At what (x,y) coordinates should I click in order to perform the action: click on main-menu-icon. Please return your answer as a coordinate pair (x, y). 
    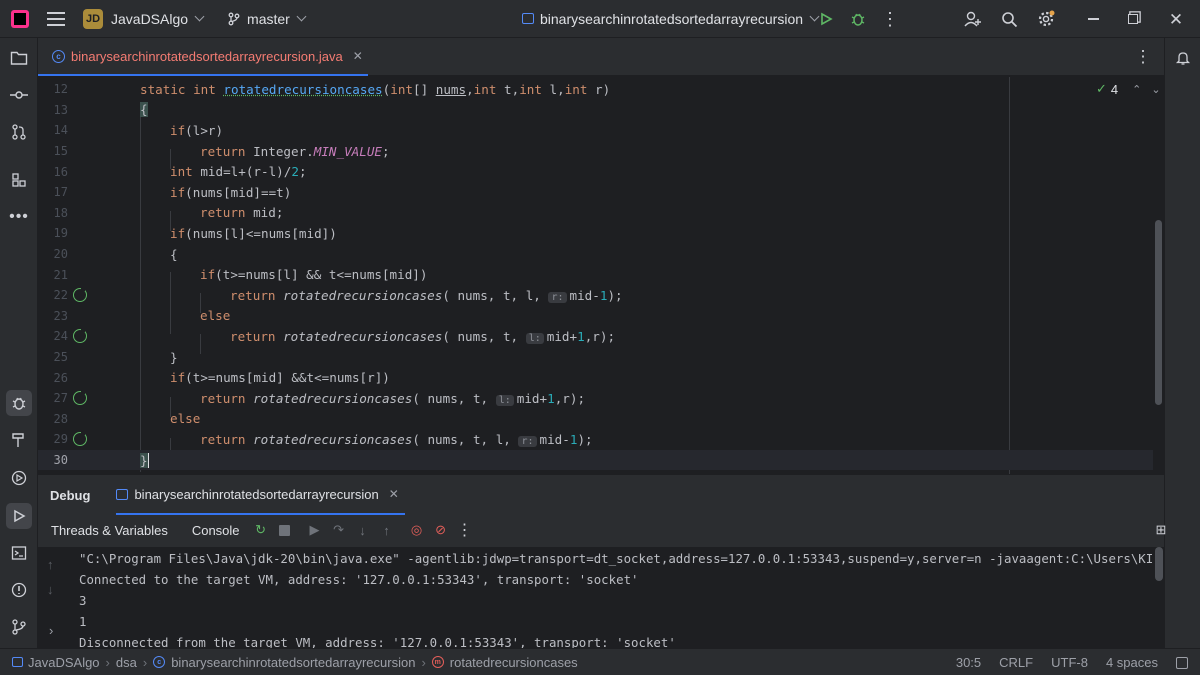
    Looking at the image, I should click on (56, 18).